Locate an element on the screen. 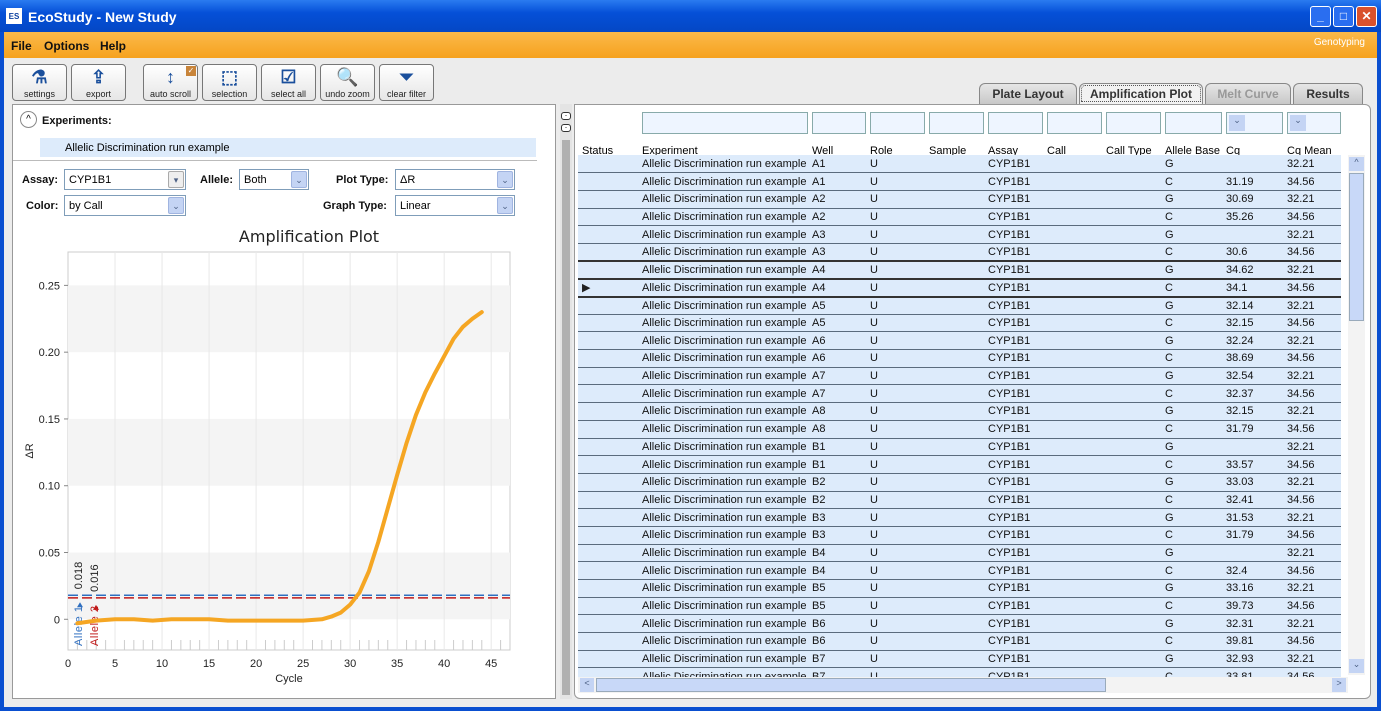 This screenshot has height=711, width=1381. cell-cq is located at coordinates (1252, 553).